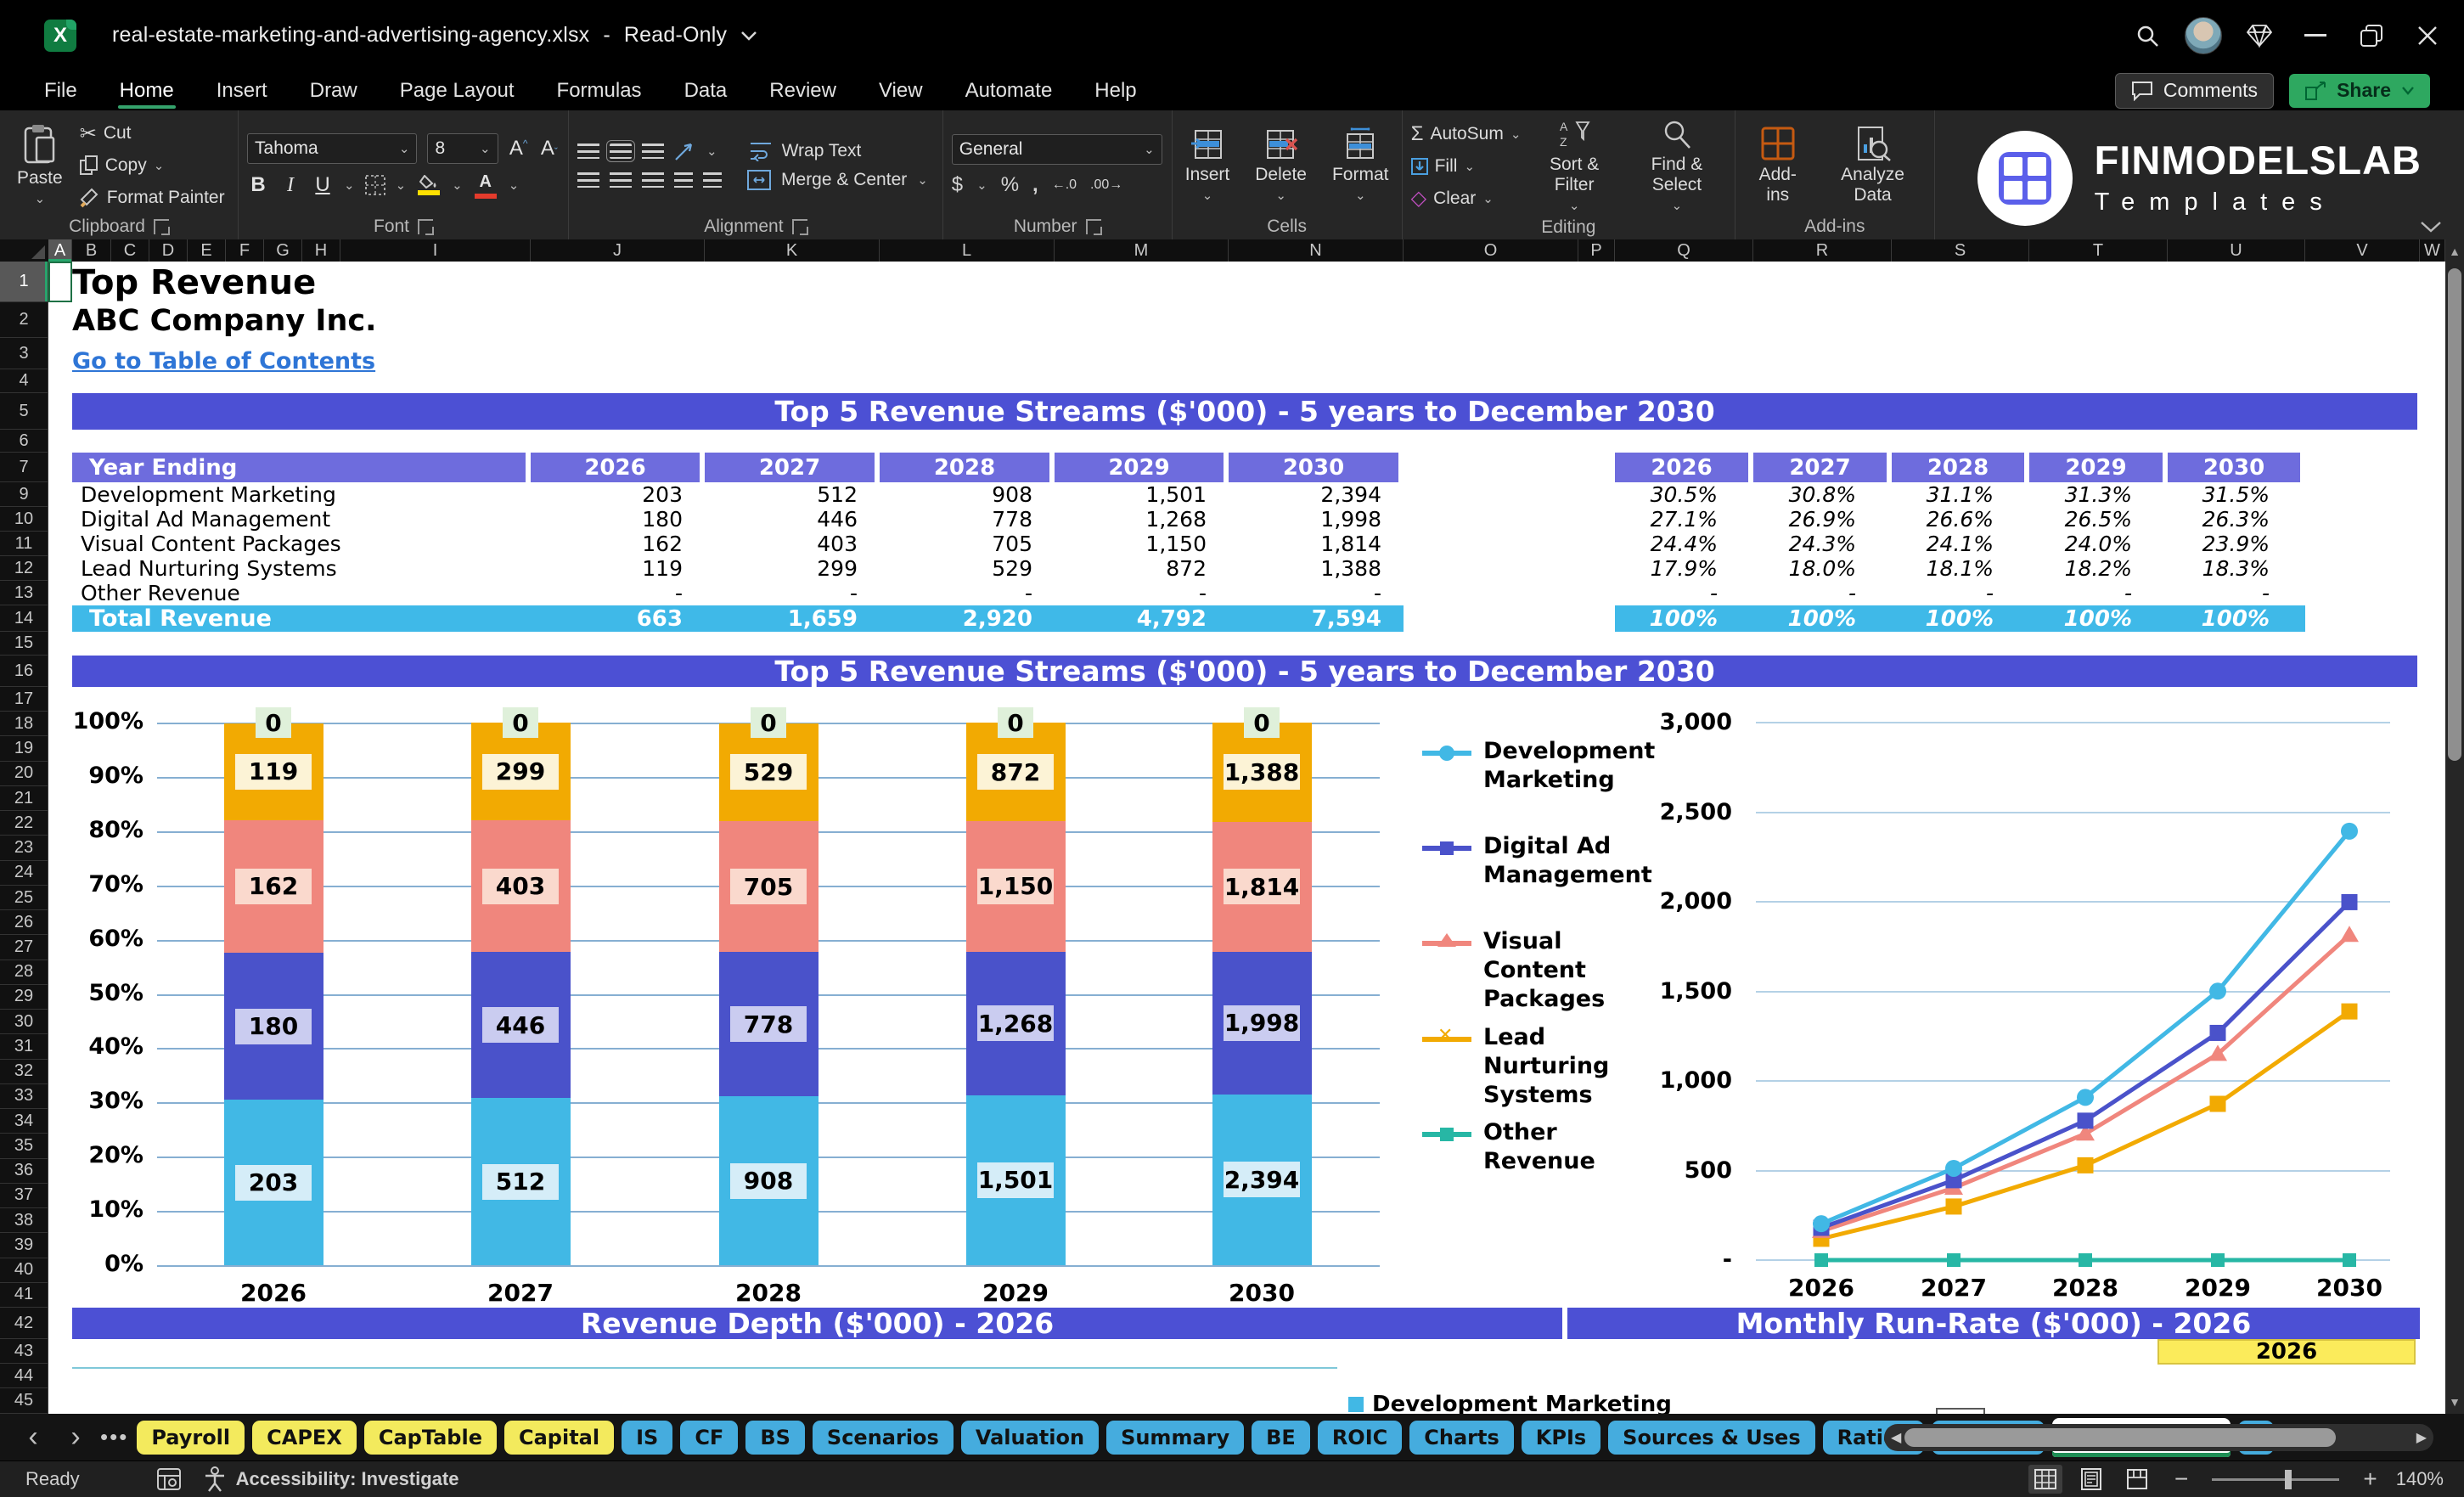 The width and height of the screenshot is (2464, 1497). What do you see at coordinates (301, 568) in the screenshot?
I see `table-row-label: Lead Nurturing Systems` at bounding box center [301, 568].